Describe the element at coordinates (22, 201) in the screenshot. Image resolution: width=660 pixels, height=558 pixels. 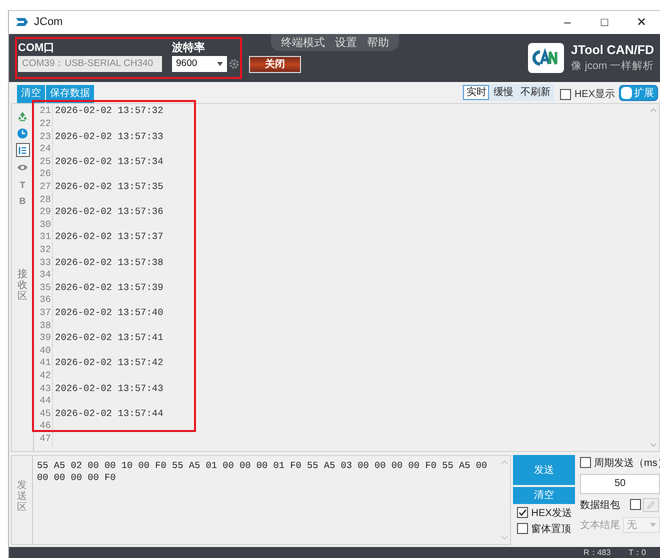
I see `format-button: B` at that location.